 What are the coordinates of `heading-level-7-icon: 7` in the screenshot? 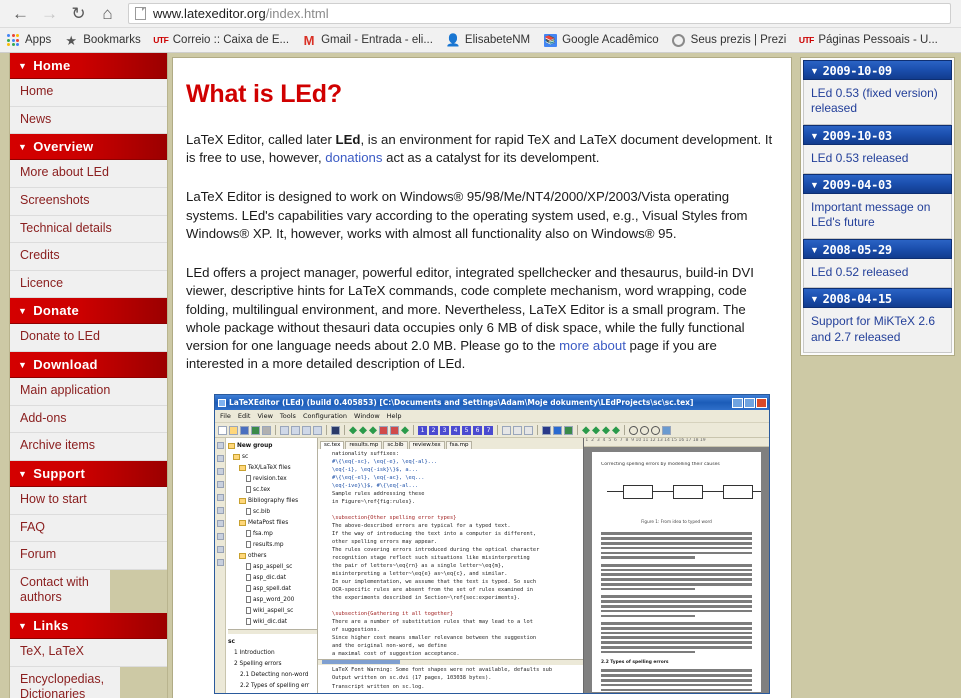 It's located at (488, 430).